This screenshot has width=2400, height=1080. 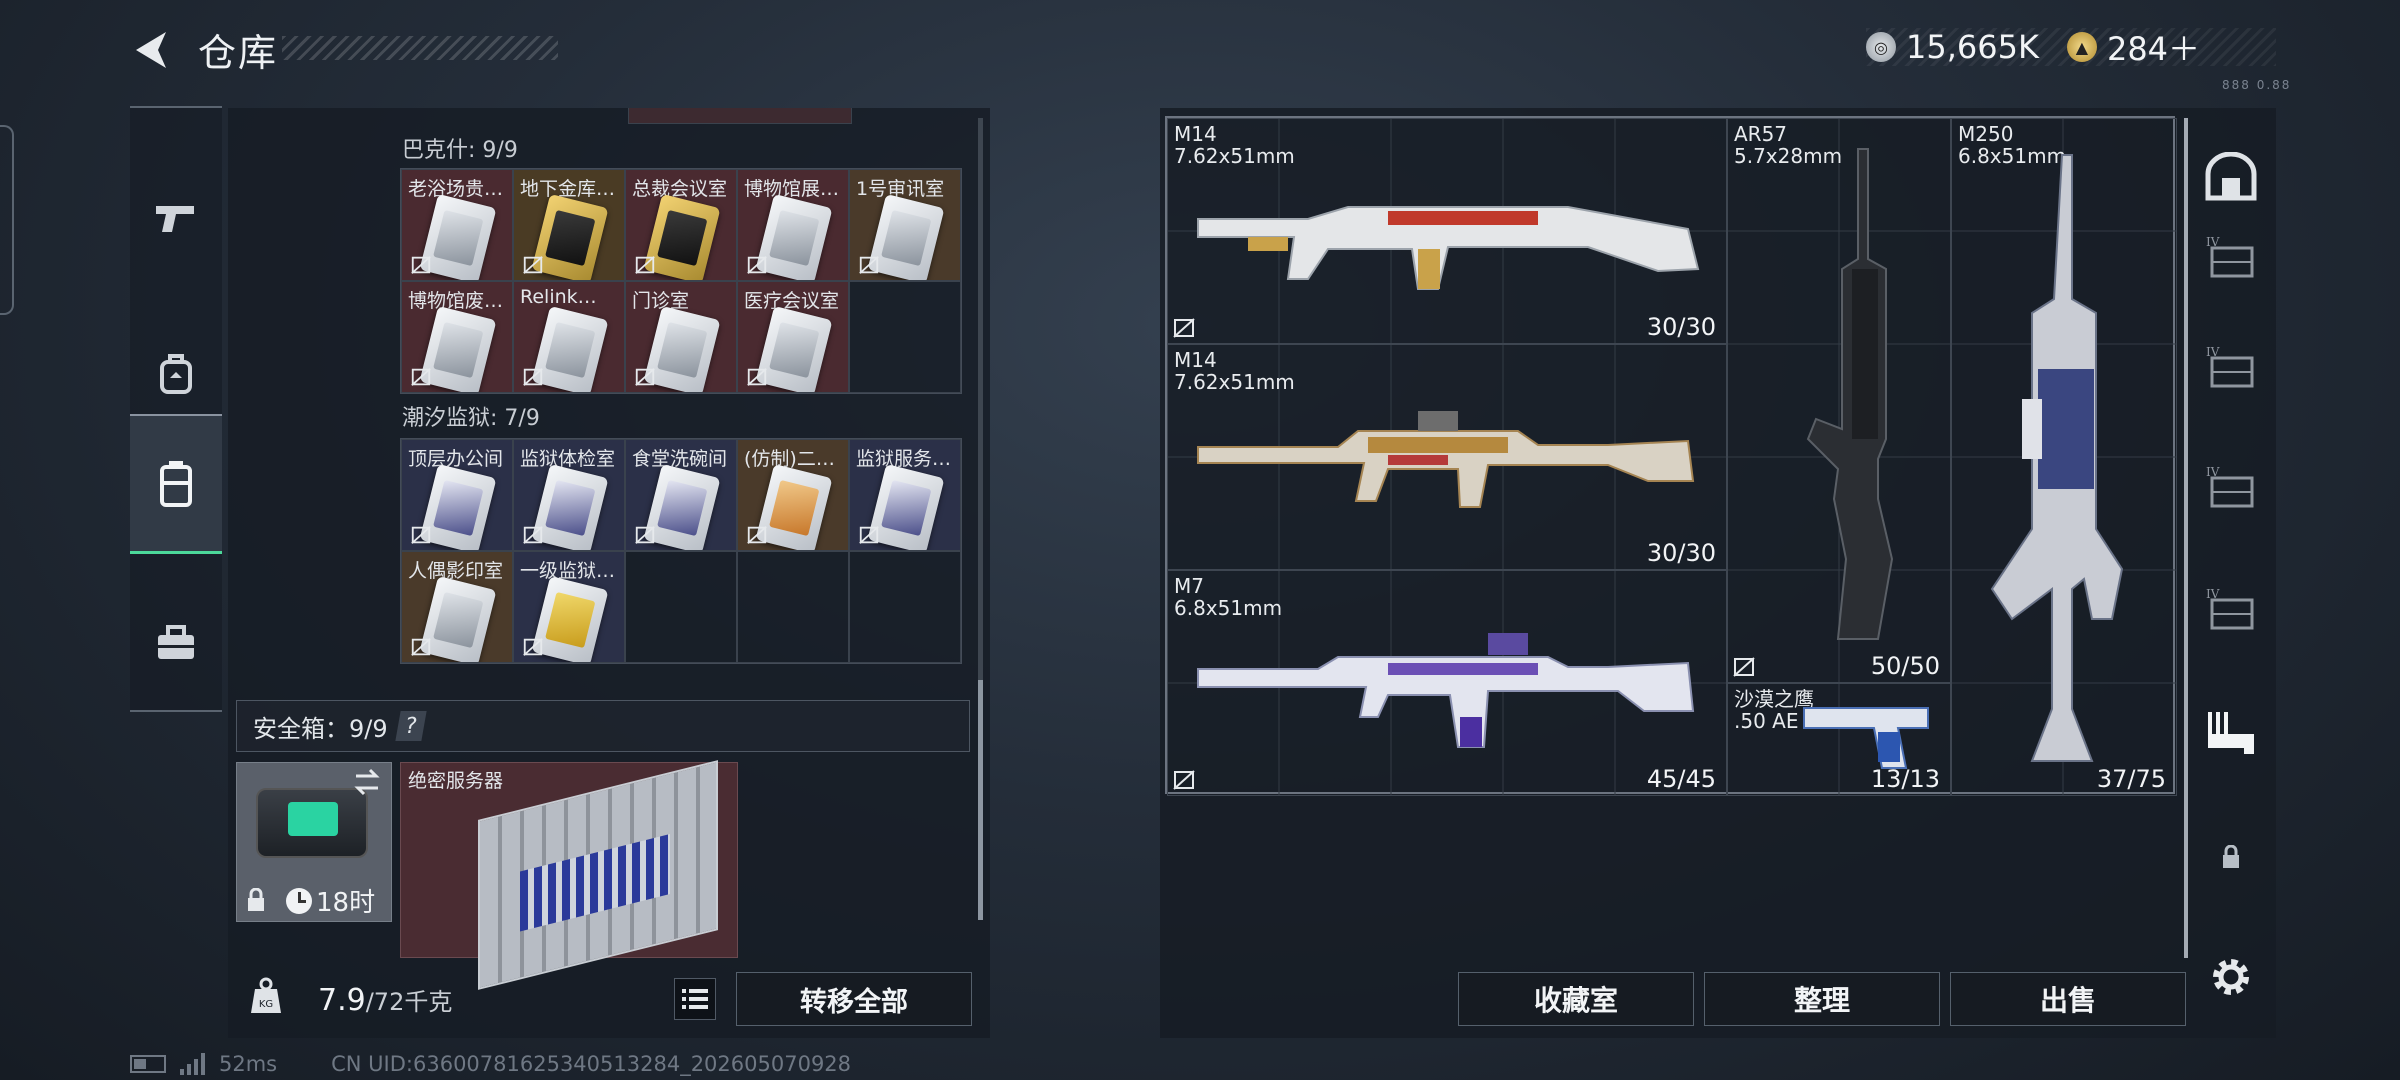 I want to click on toolbox-icon, so click(x=176, y=642).